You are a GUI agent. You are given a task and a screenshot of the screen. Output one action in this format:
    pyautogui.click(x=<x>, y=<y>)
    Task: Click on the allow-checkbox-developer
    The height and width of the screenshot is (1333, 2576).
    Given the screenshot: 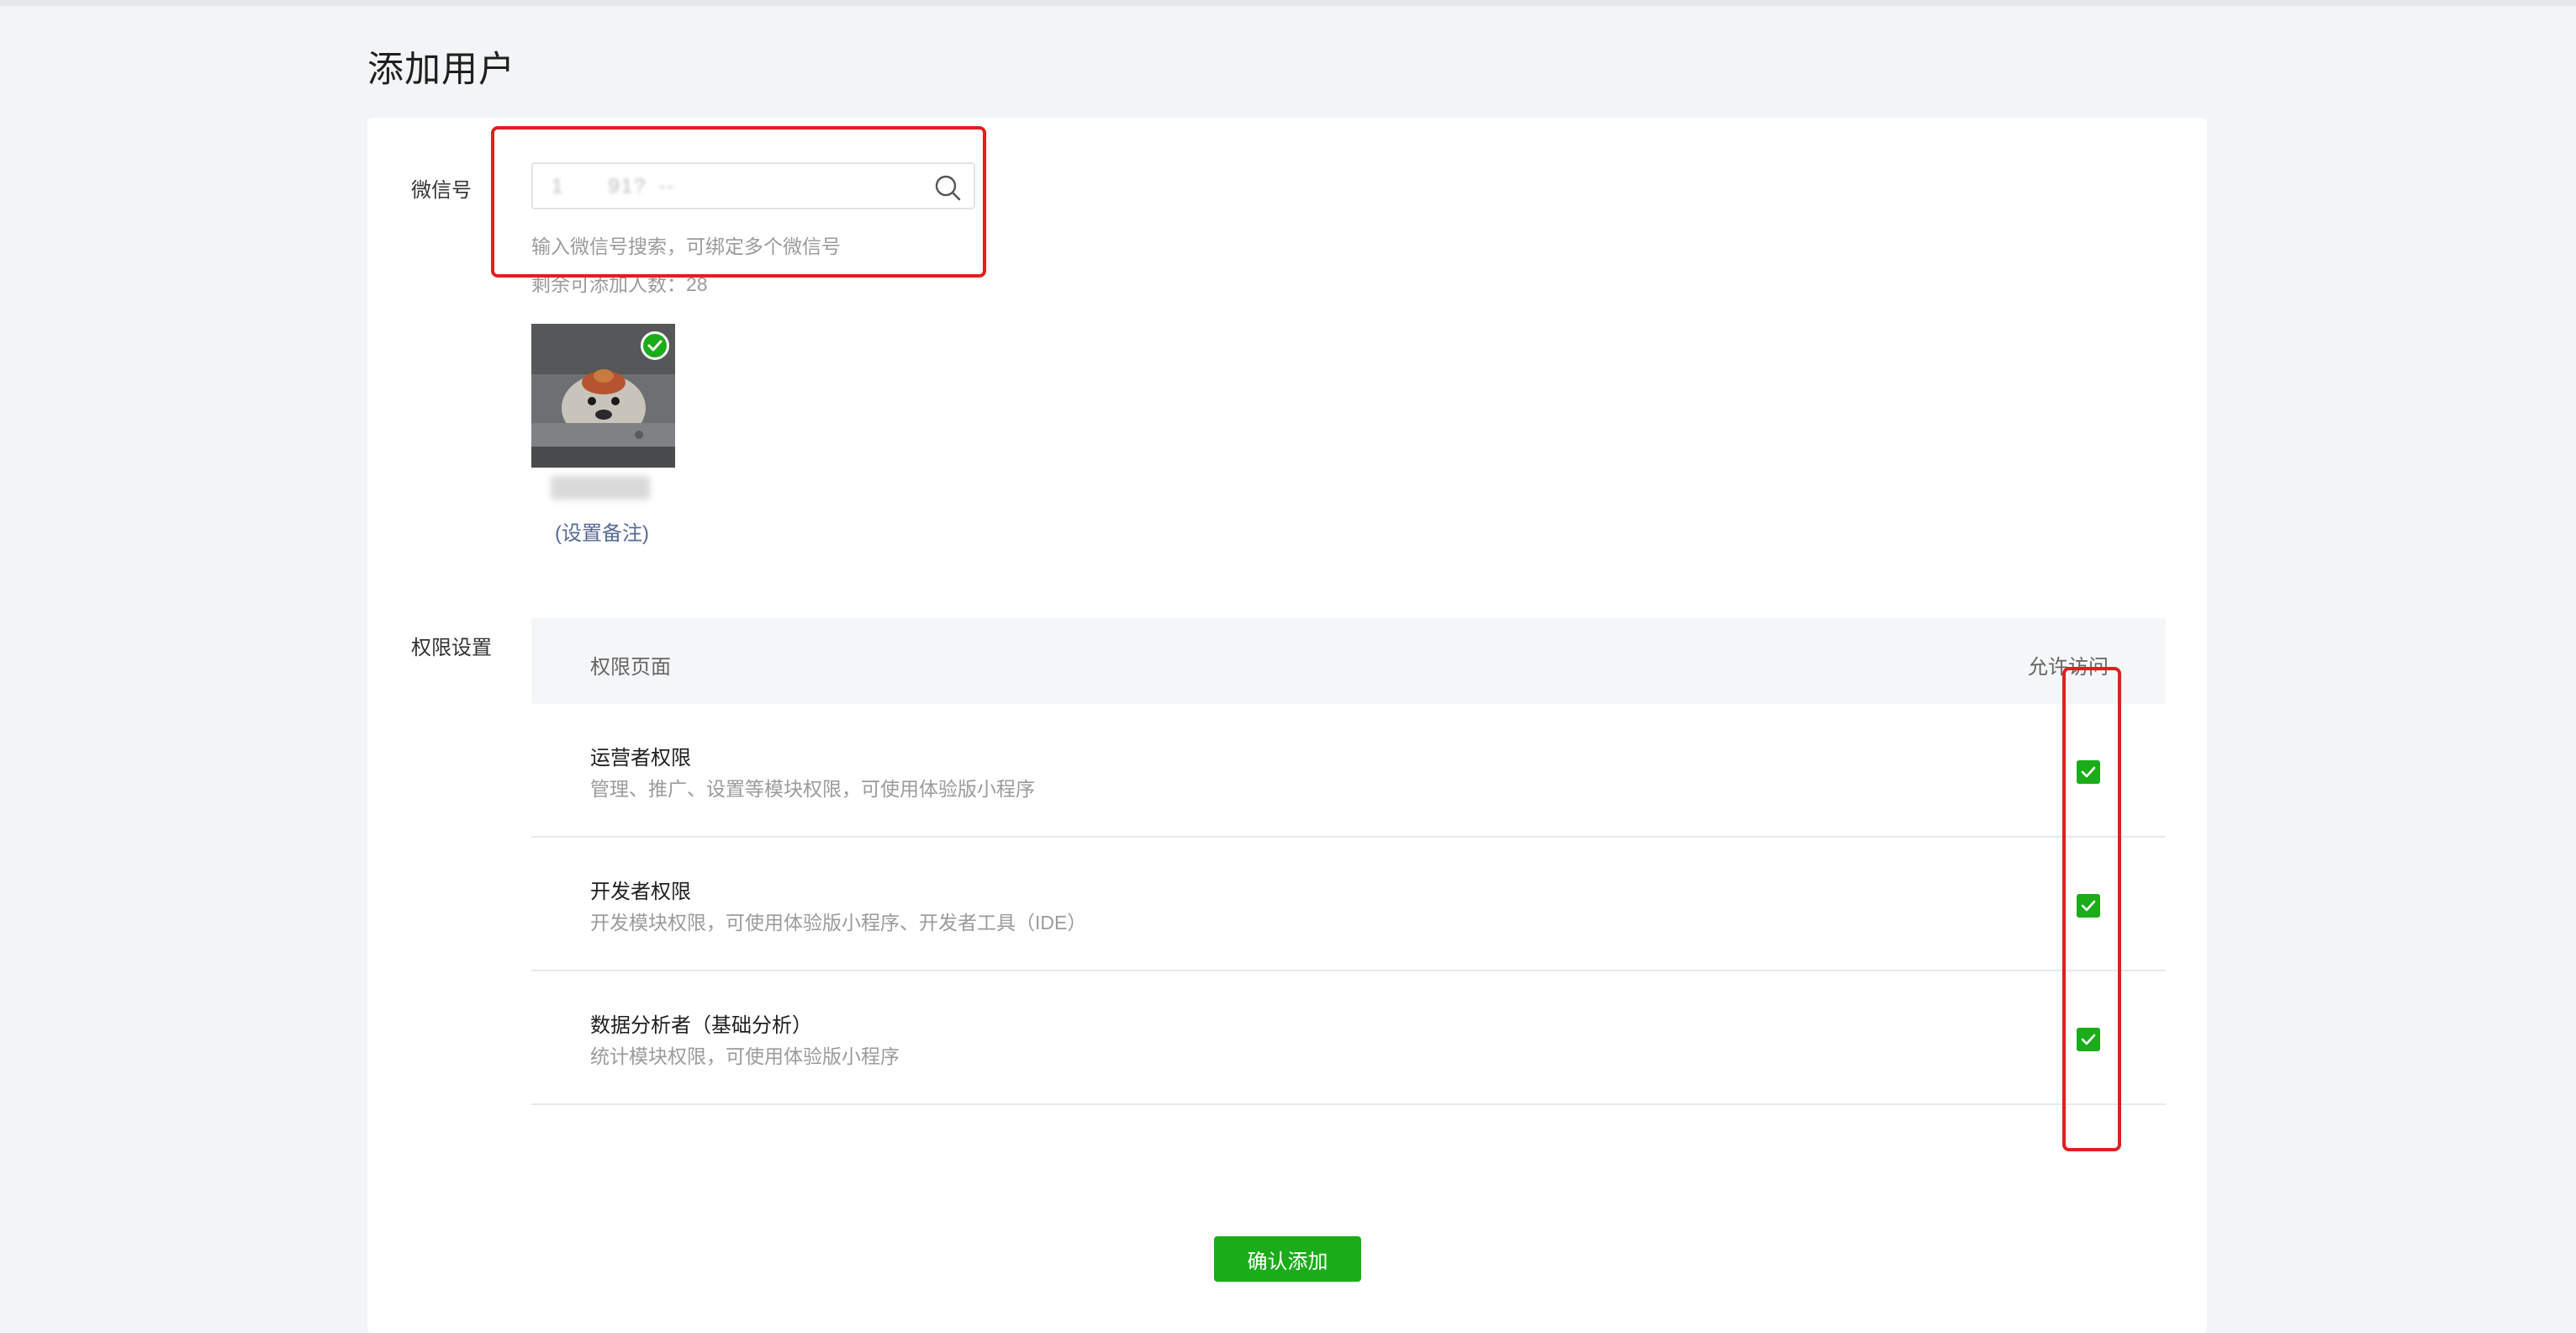 What is the action you would take?
    pyautogui.click(x=2088, y=906)
    